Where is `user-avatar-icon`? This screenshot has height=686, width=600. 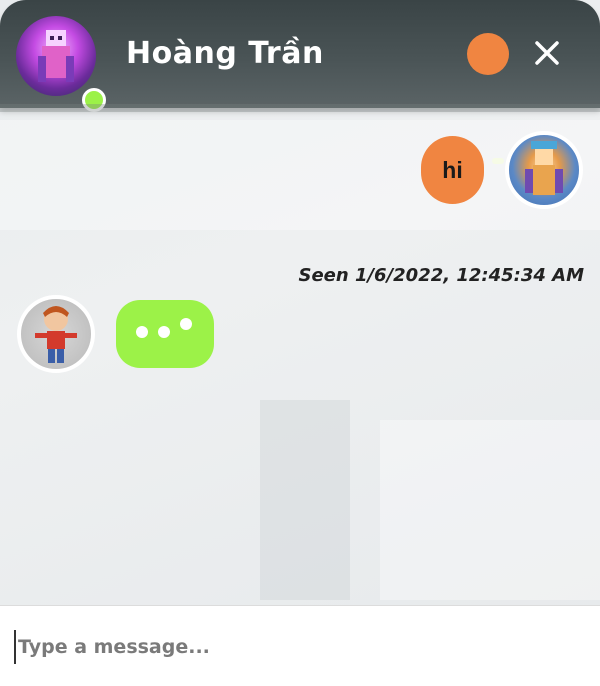 user-avatar-icon is located at coordinates (56, 56).